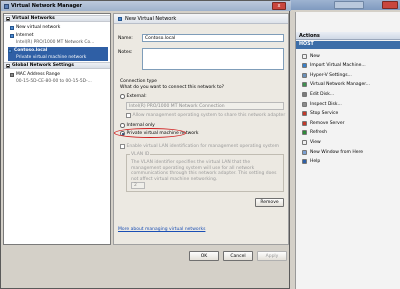  What do you see at coordinates (238, 256) in the screenshot?
I see `cancel-button: Cancel` at bounding box center [238, 256].